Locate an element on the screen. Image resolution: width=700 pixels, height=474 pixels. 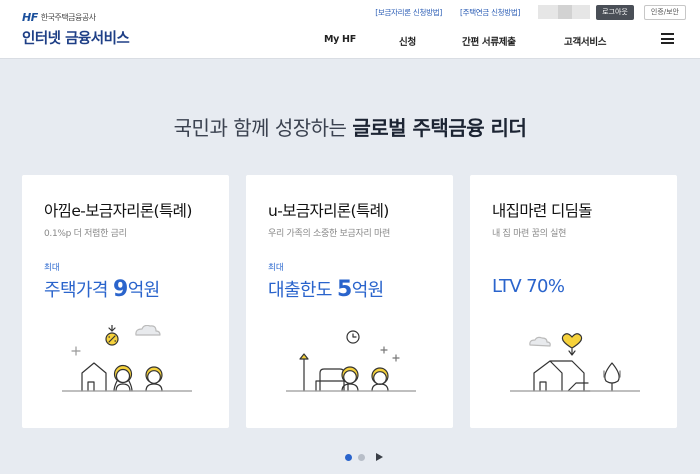
slogan-bold: 글로벌 주택금융 리더 is located at coordinates (439, 128).